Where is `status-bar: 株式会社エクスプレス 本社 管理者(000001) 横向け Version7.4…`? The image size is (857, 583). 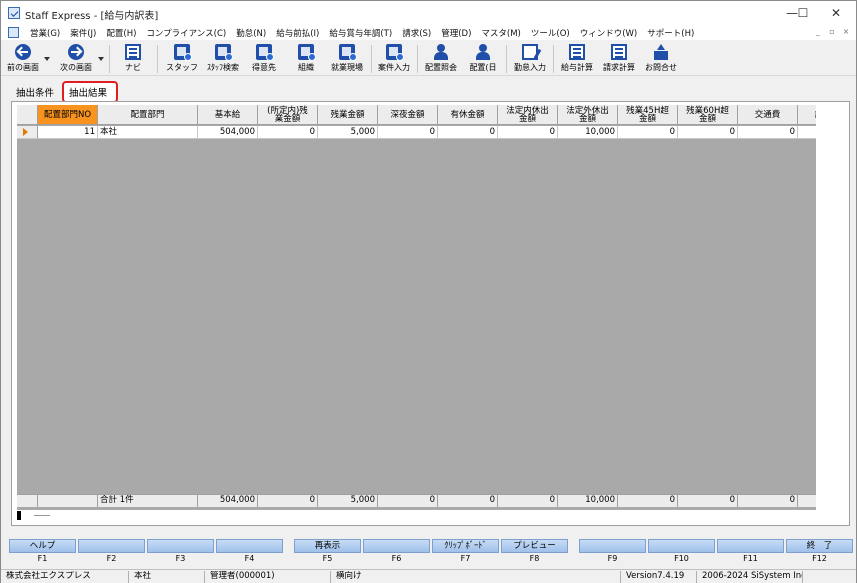
status-bar: 株式会社エクスプレス 本社 管理者(000001) 横向け Version7.4… is located at coordinates (428, 576).